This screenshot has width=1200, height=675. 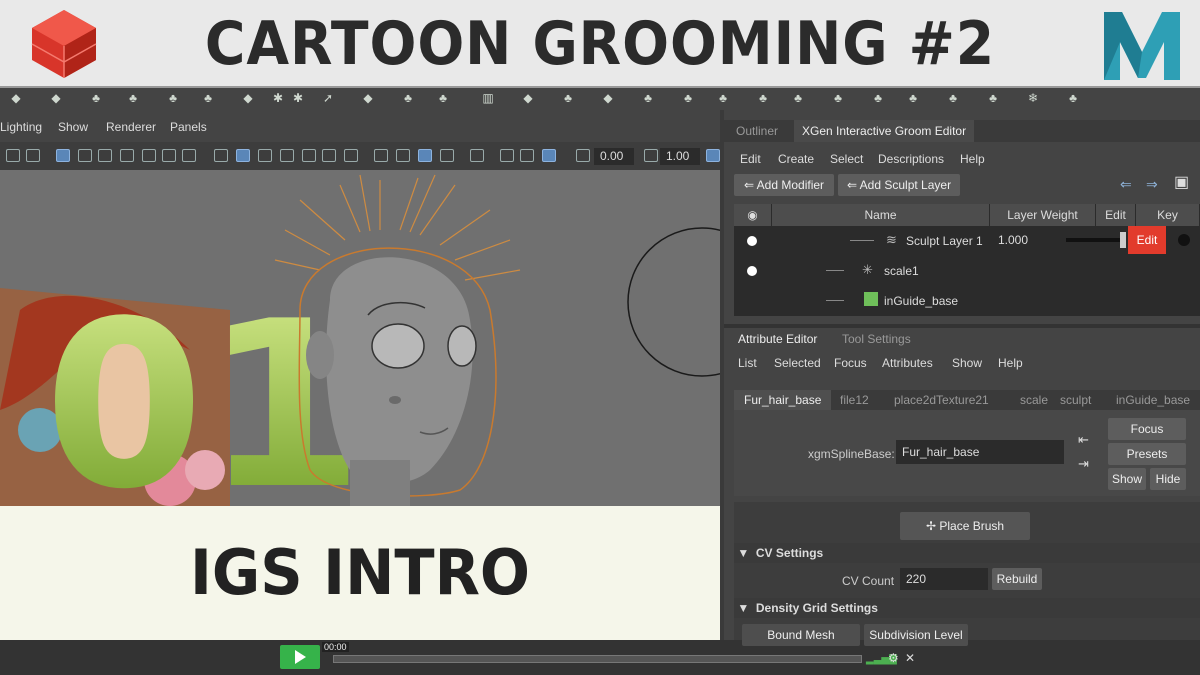 I want to click on anti-alias-icon, so click(x=425, y=155).